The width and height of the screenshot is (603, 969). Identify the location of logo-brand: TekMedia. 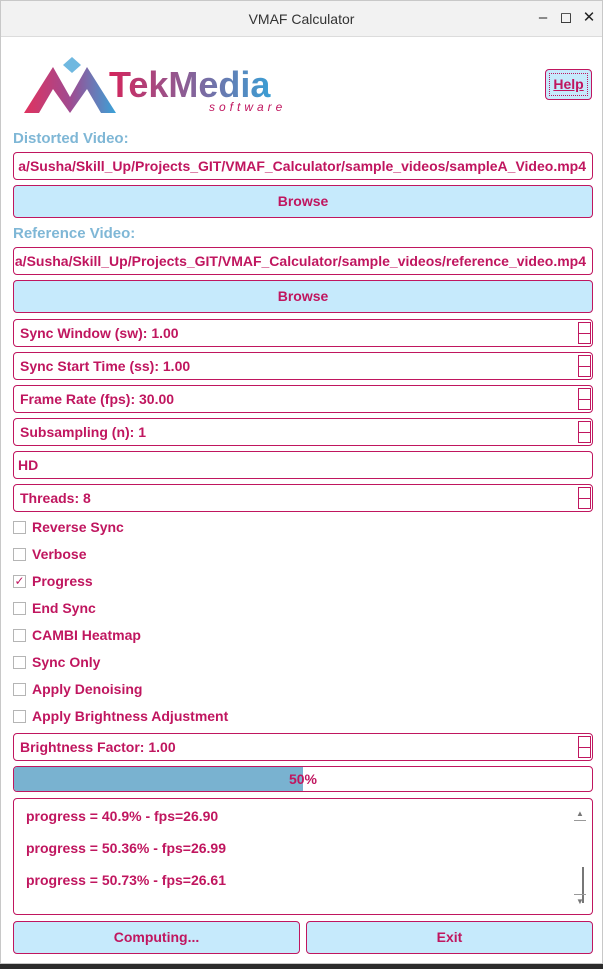
(190, 84).